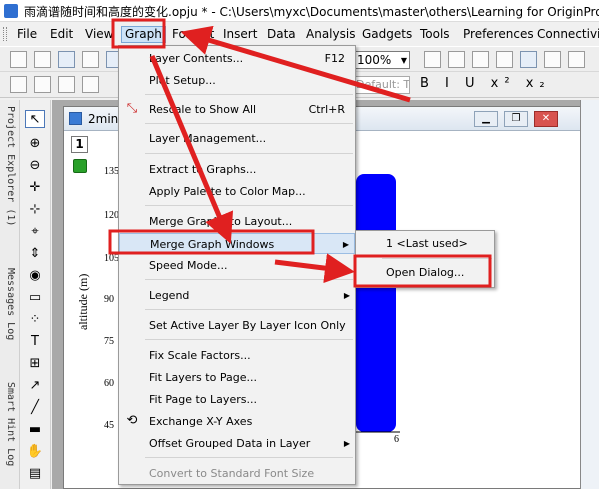 This screenshot has width=599, height=489. Describe the element at coordinates (193, 34) in the screenshot. I see `menu-format: Format` at that location.